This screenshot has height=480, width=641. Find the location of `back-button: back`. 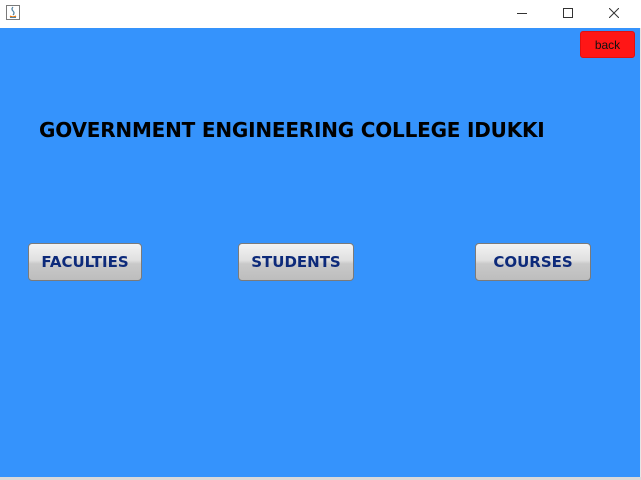

back-button: back is located at coordinates (607, 44).